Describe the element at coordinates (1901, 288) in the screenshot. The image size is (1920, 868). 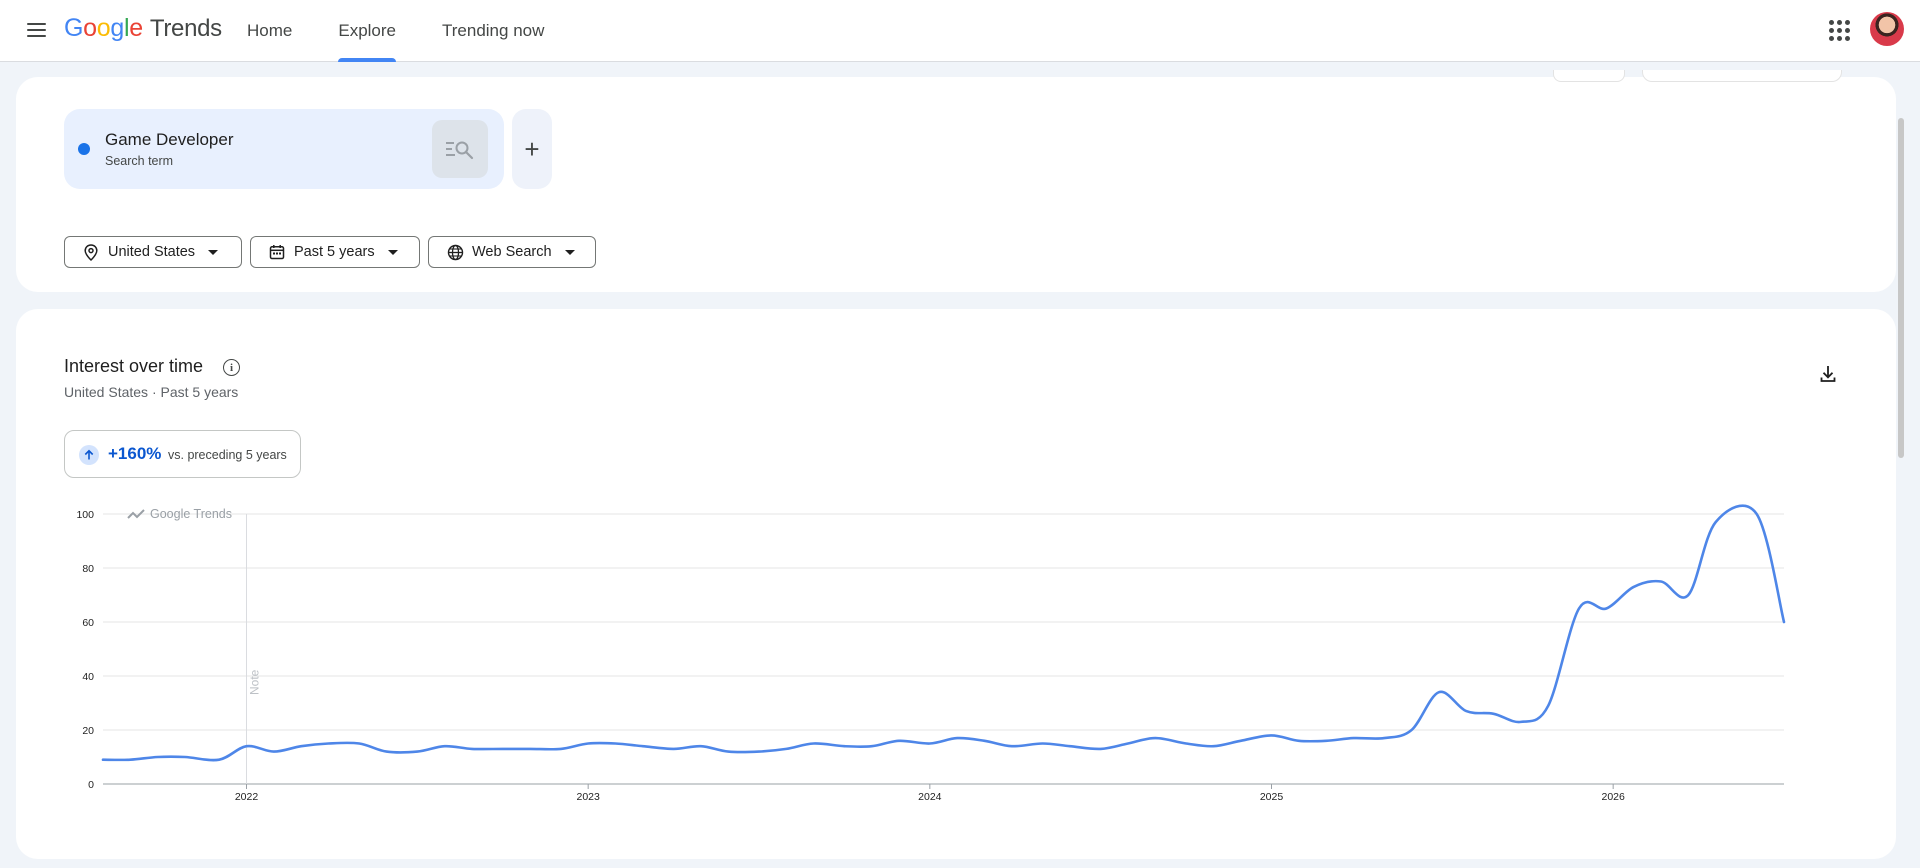
I see `page-scrollbar` at that location.